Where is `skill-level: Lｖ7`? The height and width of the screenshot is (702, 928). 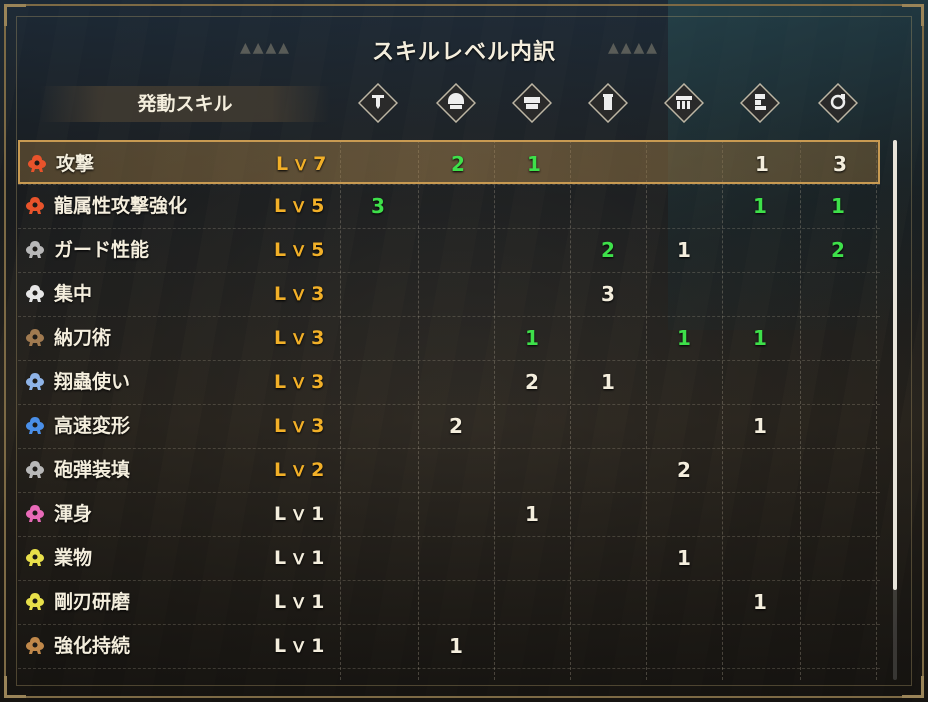 skill-level: Lｖ7 is located at coordinates (303, 164).